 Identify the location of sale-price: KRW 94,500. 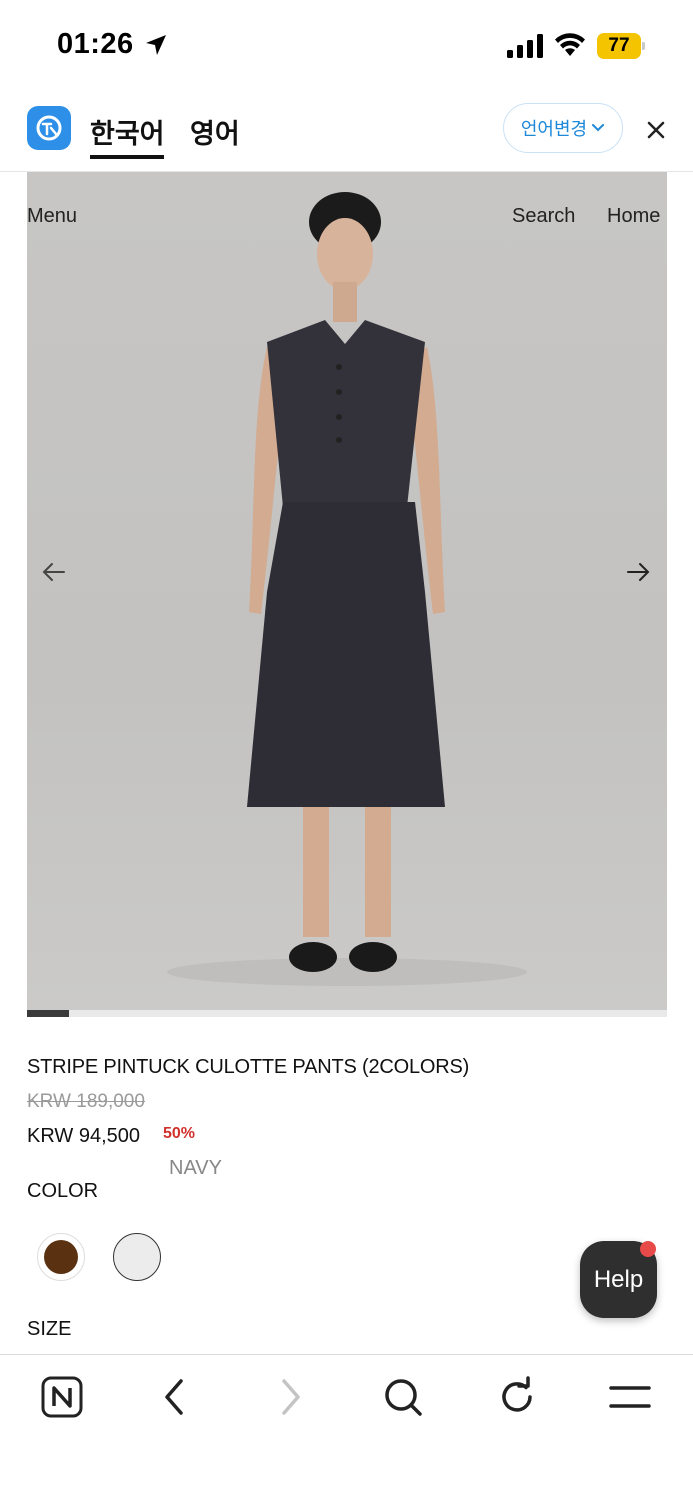
(84, 1136).